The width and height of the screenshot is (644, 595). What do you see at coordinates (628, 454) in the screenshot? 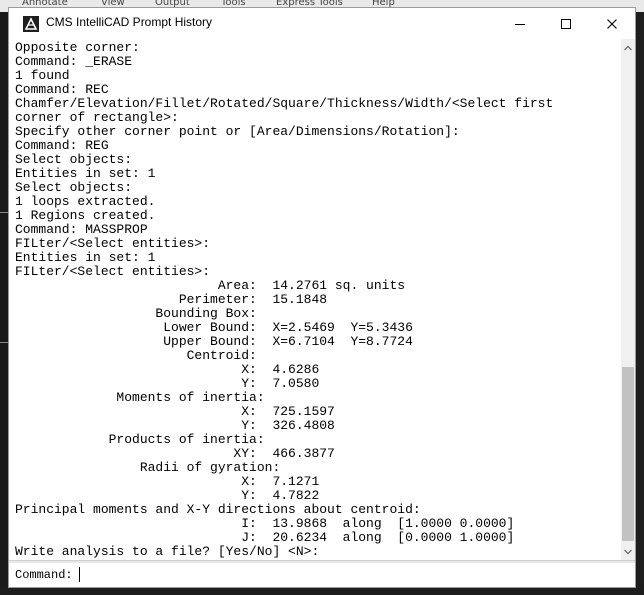
I see `scrollbar-thumb` at bounding box center [628, 454].